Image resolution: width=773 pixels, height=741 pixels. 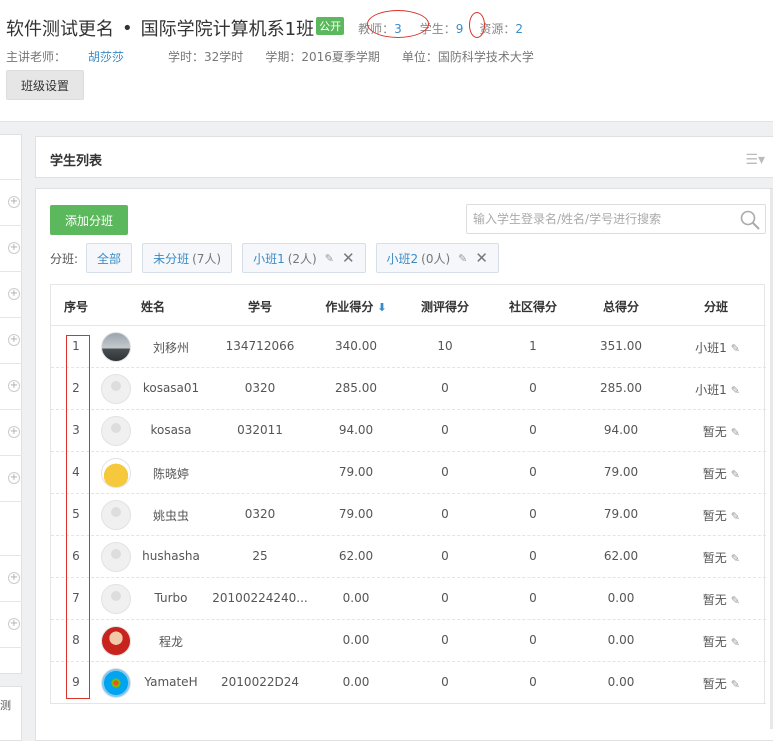 What do you see at coordinates (260, 430) in the screenshot?
I see `cell-id: 032011` at bounding box center [260, 430].